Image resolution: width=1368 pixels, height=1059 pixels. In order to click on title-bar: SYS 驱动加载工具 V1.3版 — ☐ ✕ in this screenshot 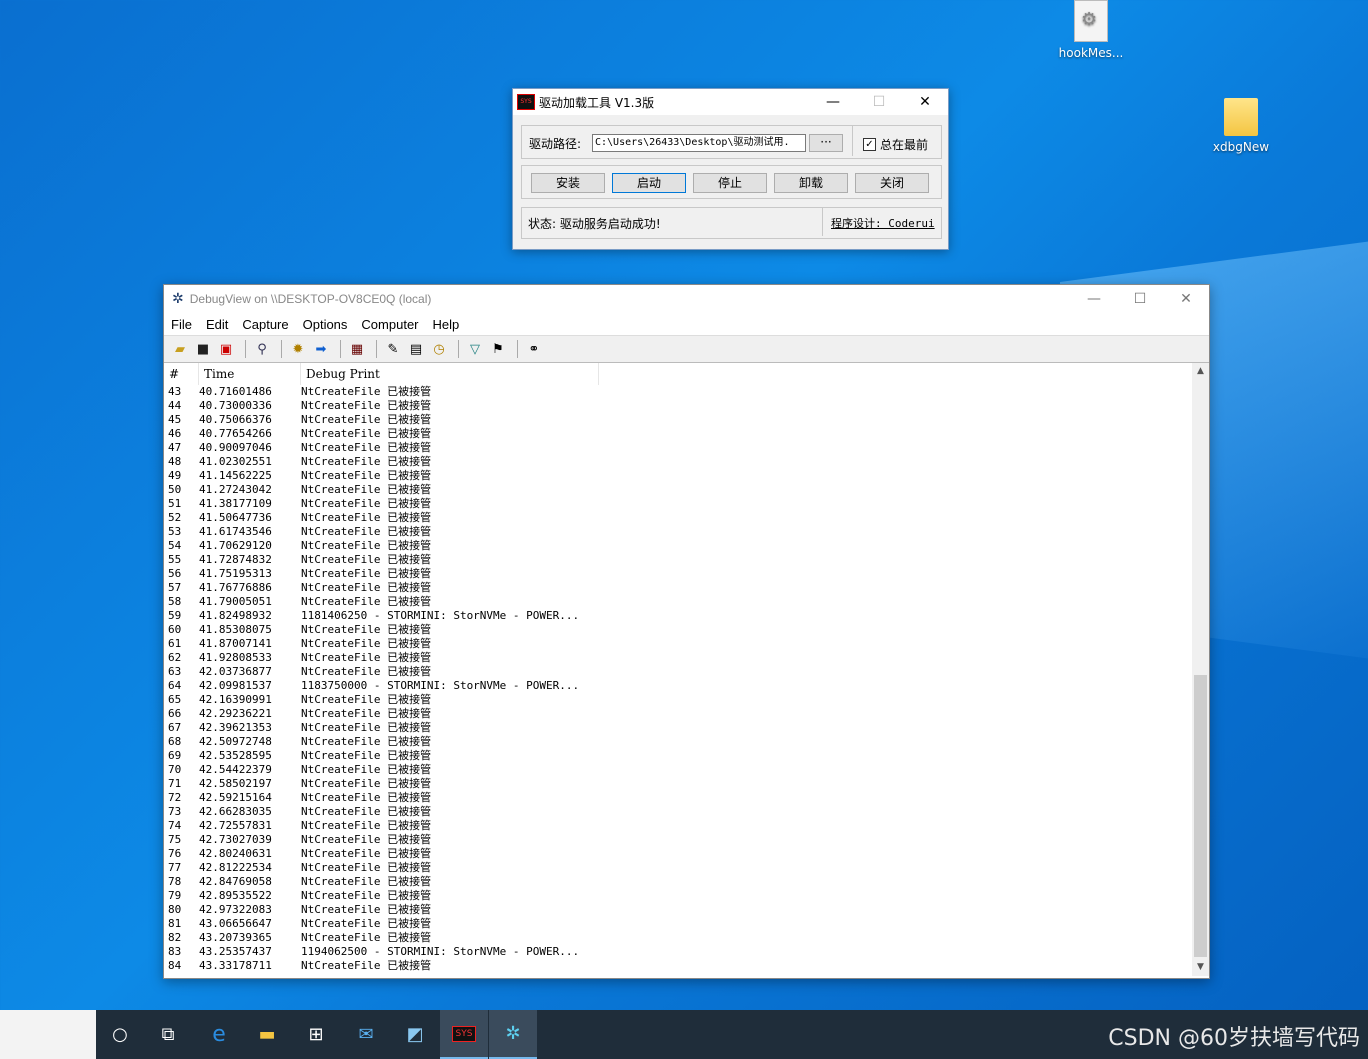, I will do `click(730, 102)`.